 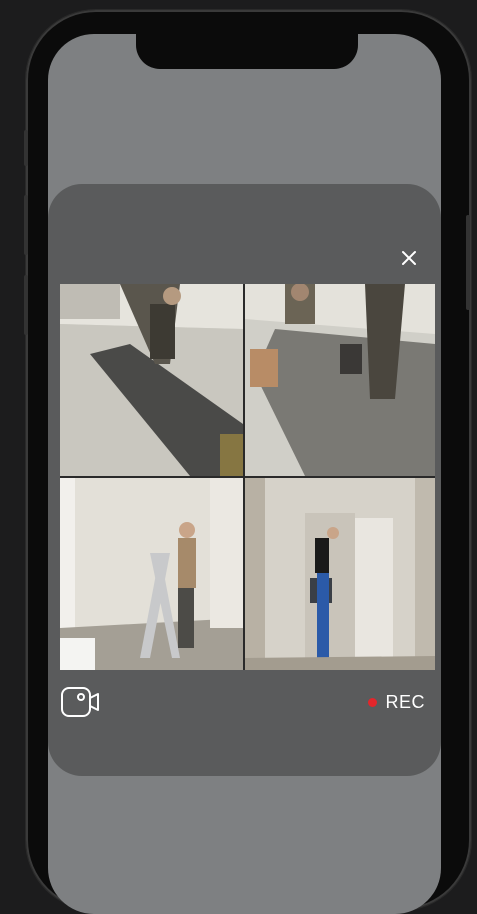 I want to click on recording-indicator-icon, so click(x=373, y=702).